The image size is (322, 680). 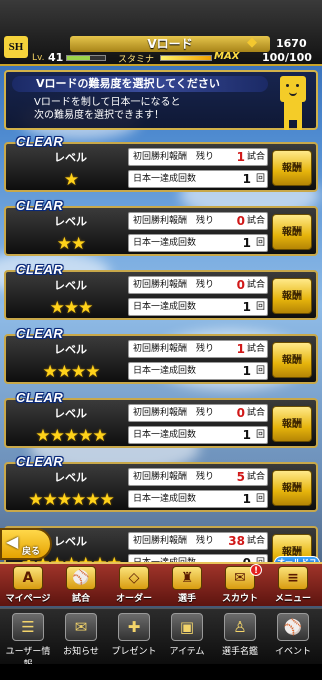 What do you see at coordinates (81, 578) in the screenshot?
I see `game-icon: ⚾` at bounding box center [81, 578].